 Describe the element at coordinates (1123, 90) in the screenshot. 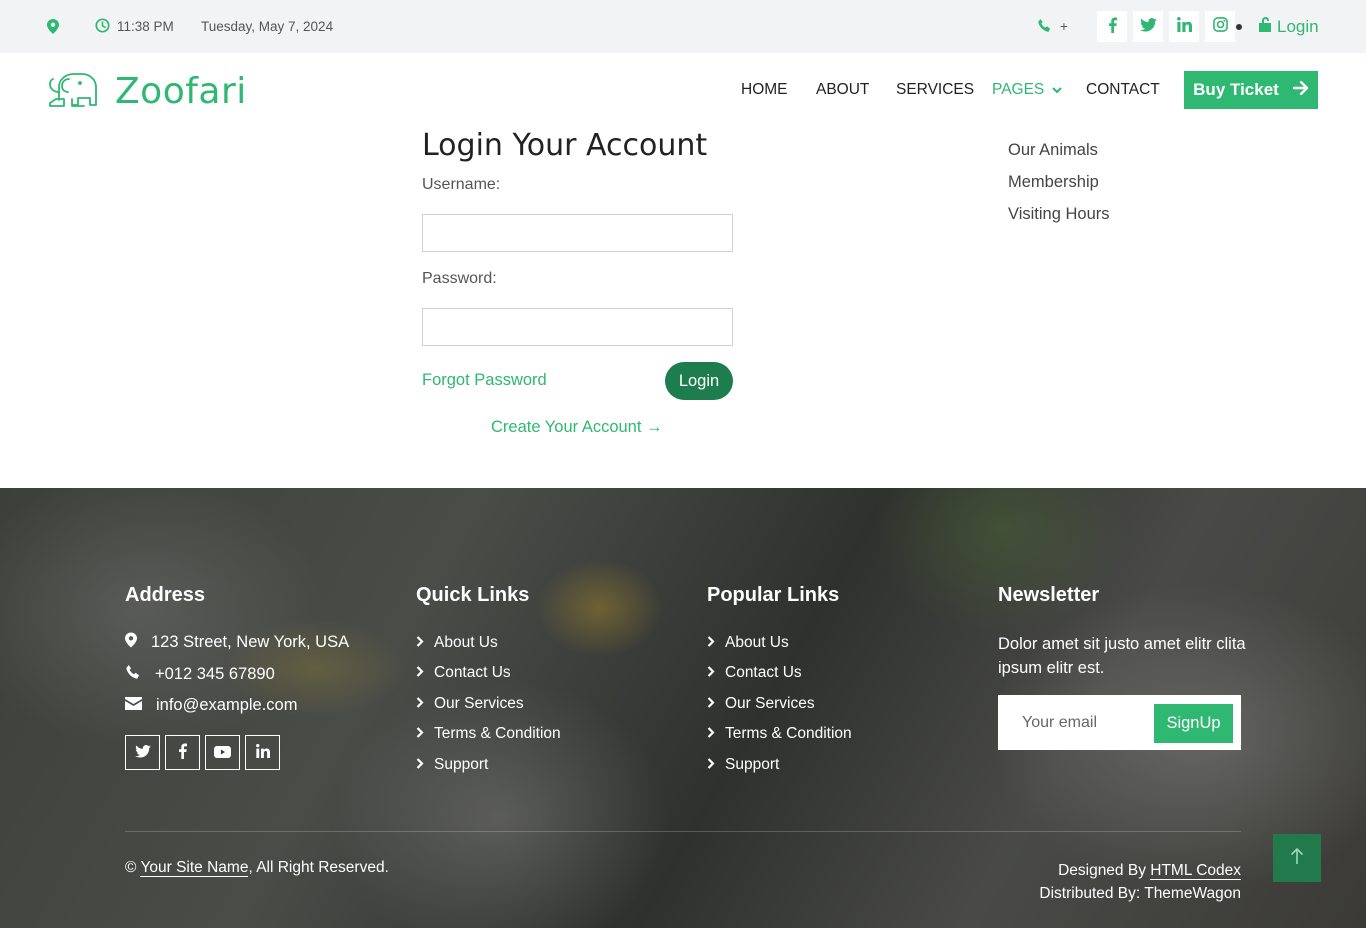

I see `nav-contact: CONTACT` at that location.